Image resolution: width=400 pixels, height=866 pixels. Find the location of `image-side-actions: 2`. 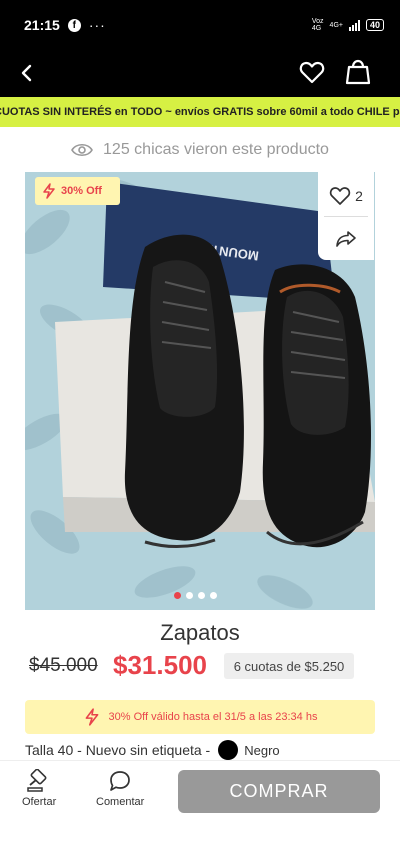

image-side-actions: 2 is located at coordinates (346, 216).